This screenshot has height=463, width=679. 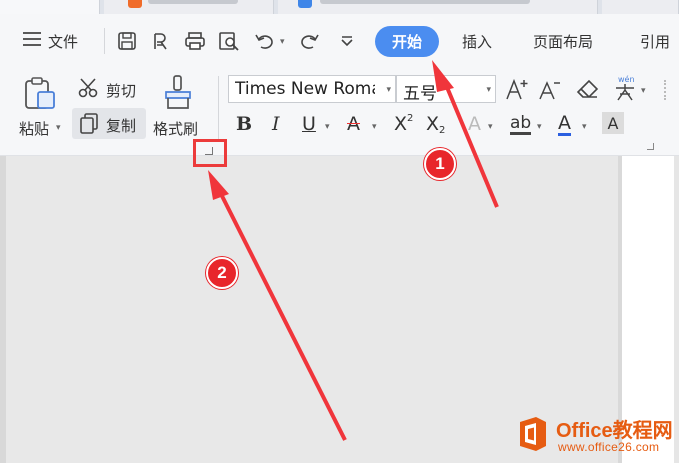 I want to click on annotation-badge-2: 2, so click(x=222, y=273).